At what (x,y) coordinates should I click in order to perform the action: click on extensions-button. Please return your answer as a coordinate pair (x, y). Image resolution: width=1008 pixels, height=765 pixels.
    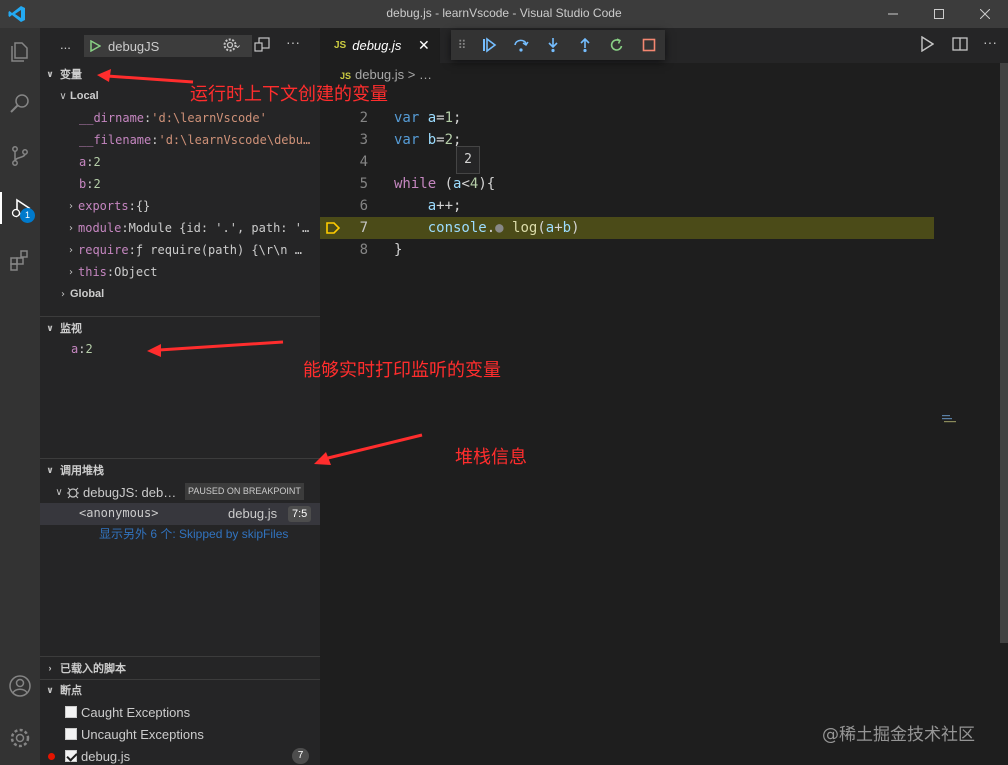
    Looking at the image, I should click on (20, 260).